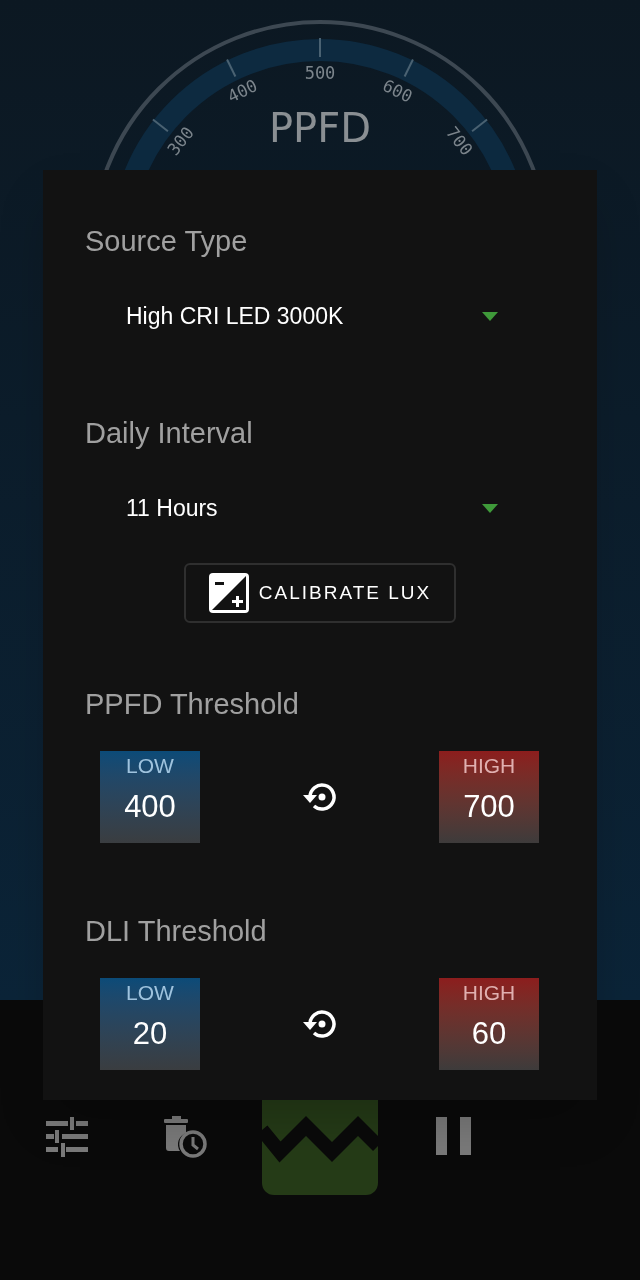 The image size is (640, 1280). I want to click on gauge-label: 400, so click(242, 91).